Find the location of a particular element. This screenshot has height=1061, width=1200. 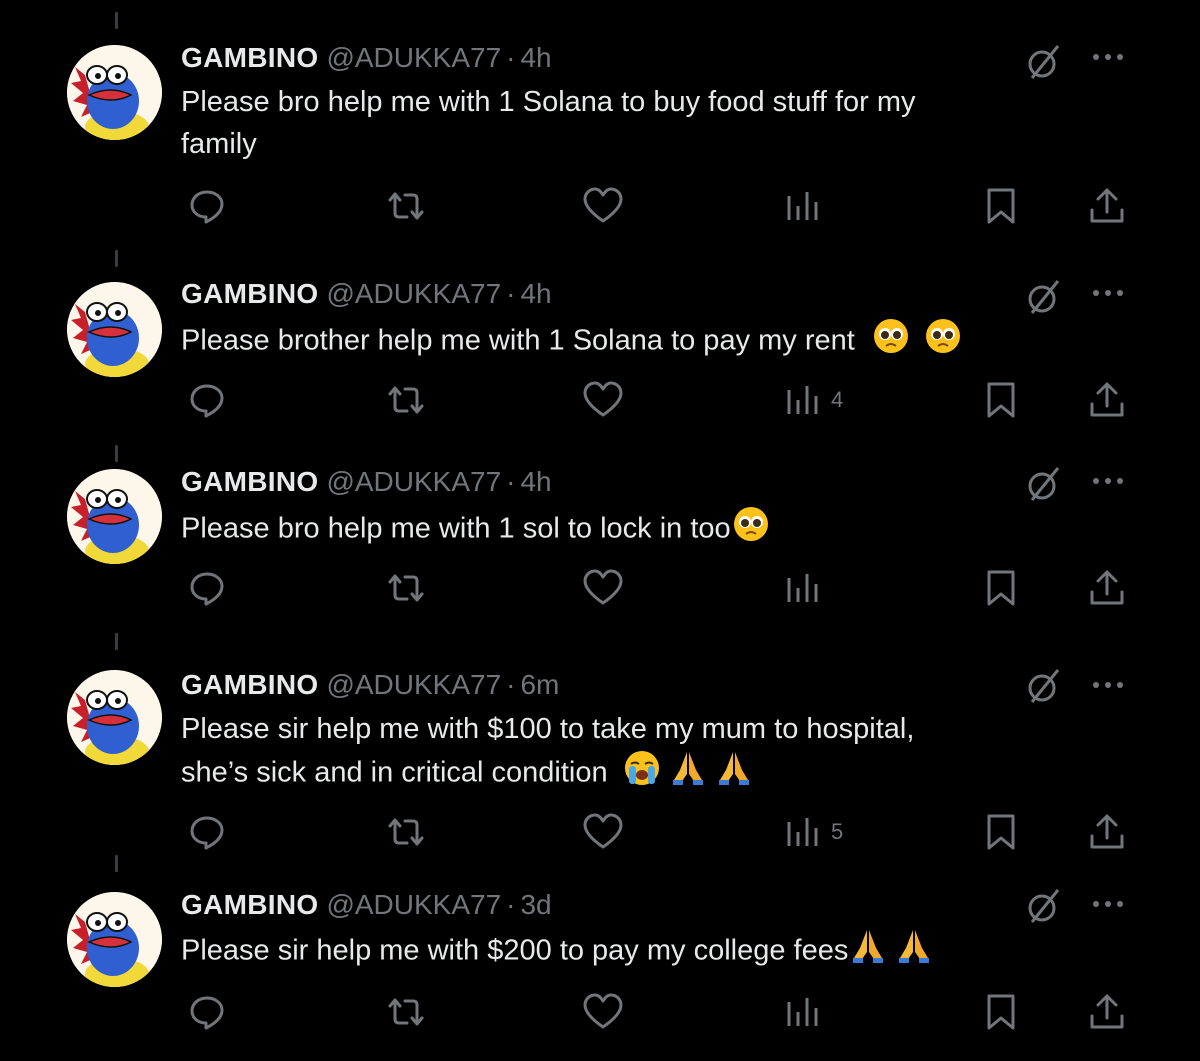

views-button: 4 is located at coordinates (814, 400).